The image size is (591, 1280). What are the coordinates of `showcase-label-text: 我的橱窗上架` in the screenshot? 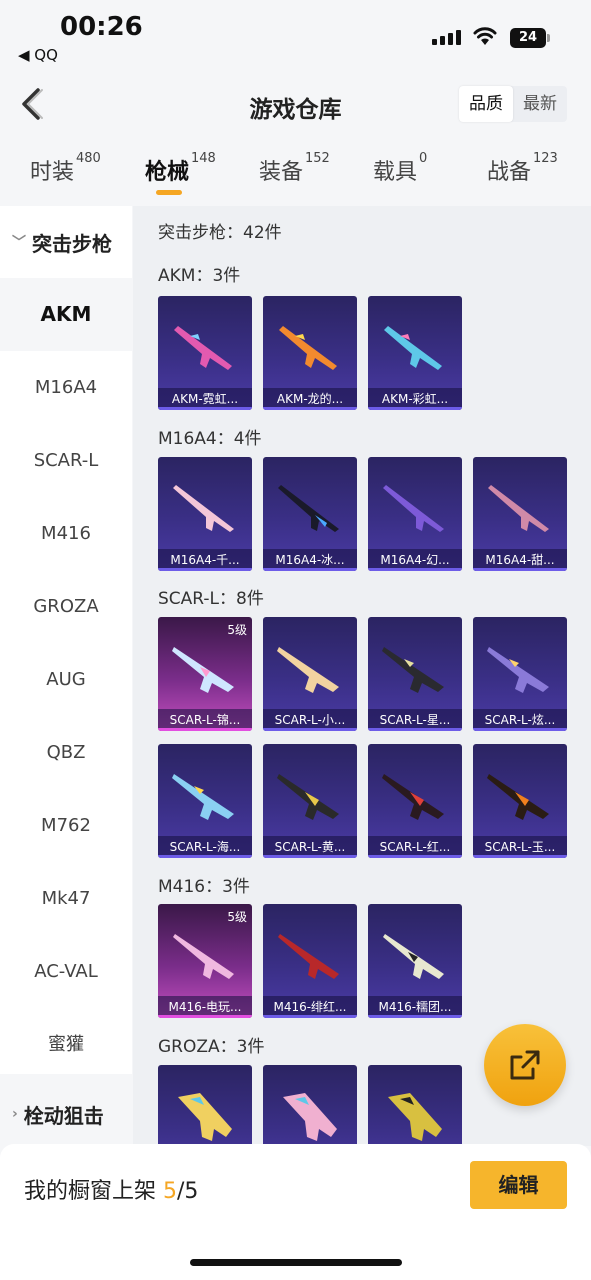 It's located at (93, 1191).